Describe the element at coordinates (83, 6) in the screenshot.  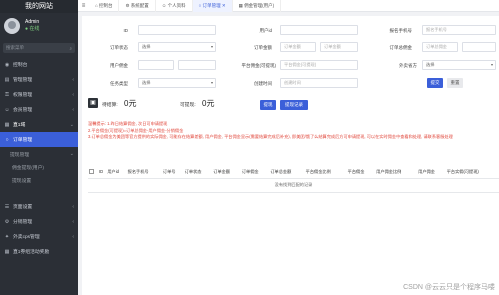
I see `menu-toggle-icon: ≡` at that location.